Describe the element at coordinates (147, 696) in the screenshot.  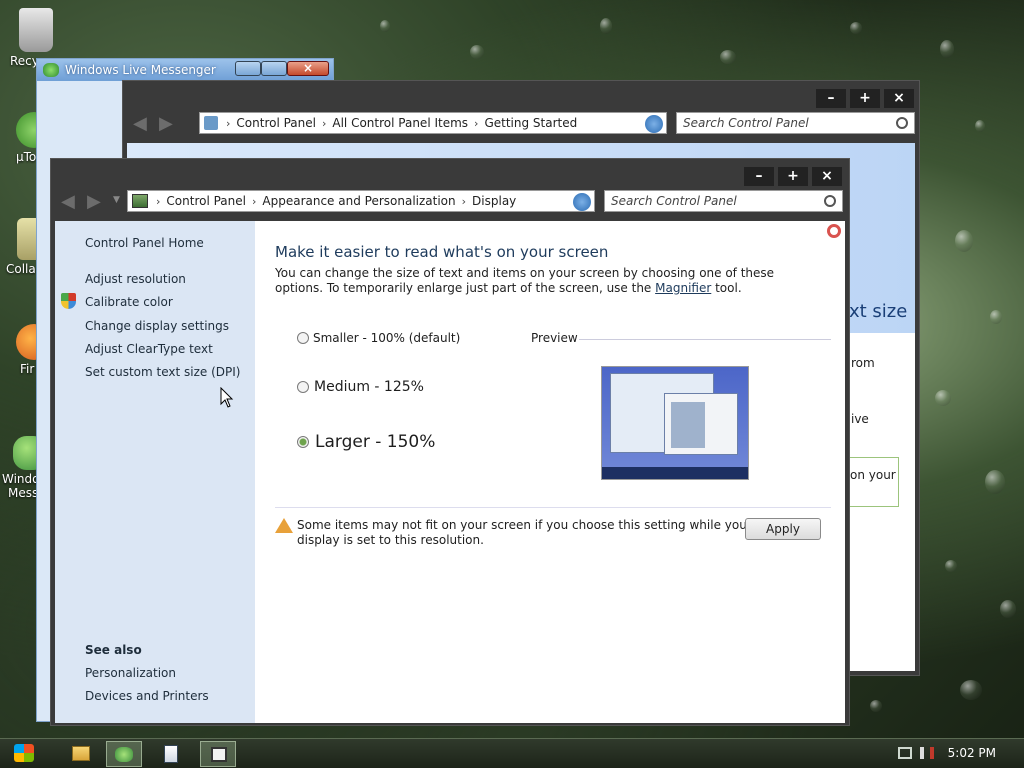
I see `sidebar-devices-printers: Devices and Printers` at that location.